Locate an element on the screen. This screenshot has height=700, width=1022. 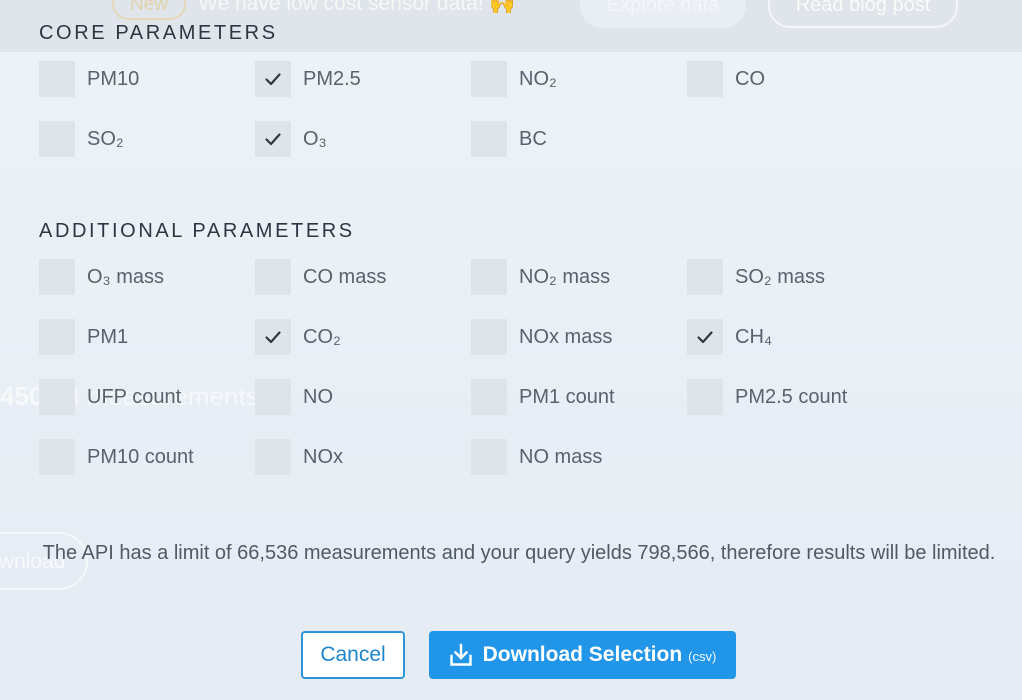
param-label: NO₂ mass is located at coordinates (565, 276).